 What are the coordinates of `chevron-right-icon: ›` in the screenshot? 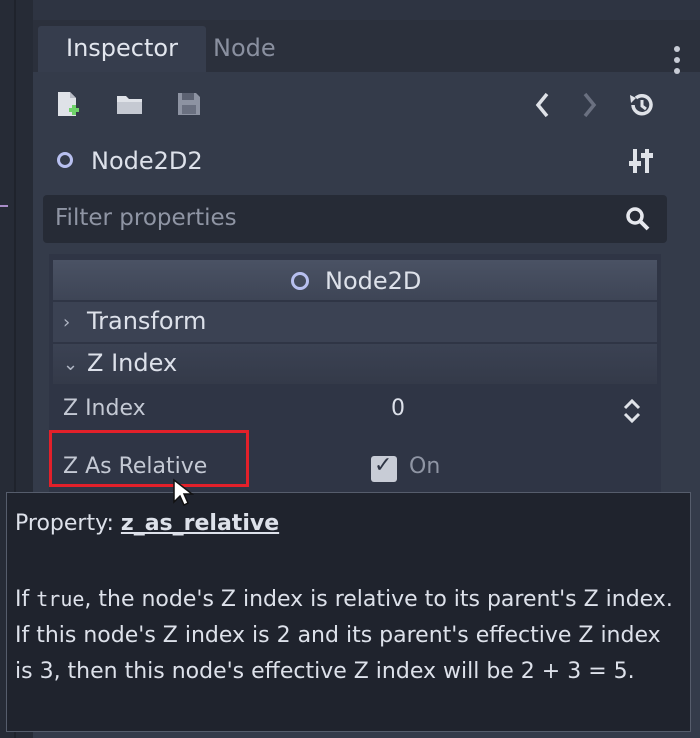 It's located at (67, 322).